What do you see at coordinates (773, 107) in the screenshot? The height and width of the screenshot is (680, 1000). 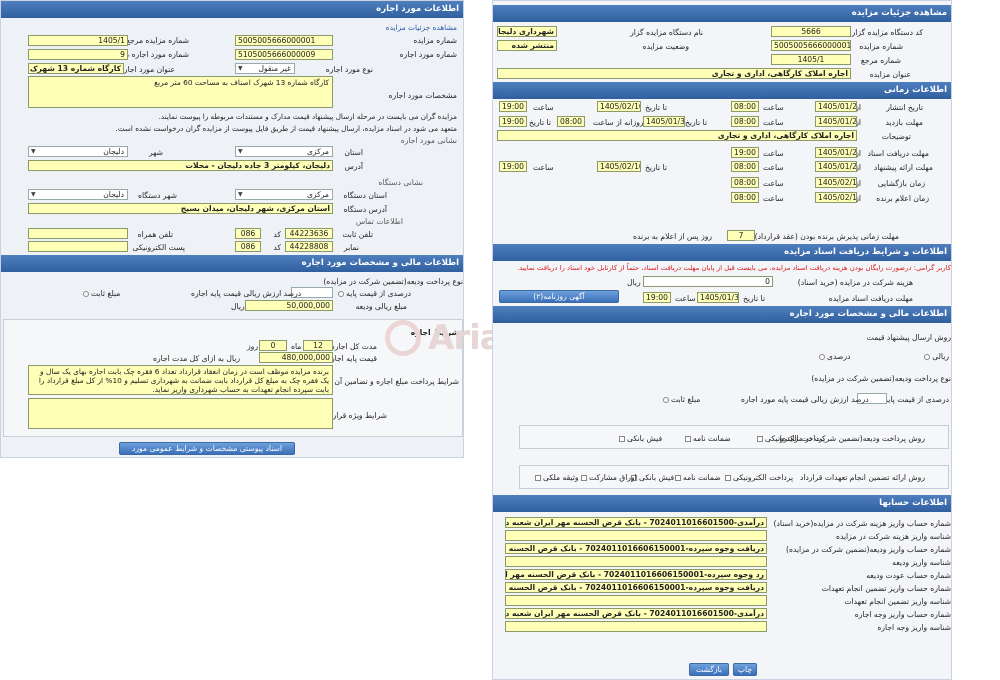 I see `publish-from-hour-label: ساعت` at bounding box center [773, 107].